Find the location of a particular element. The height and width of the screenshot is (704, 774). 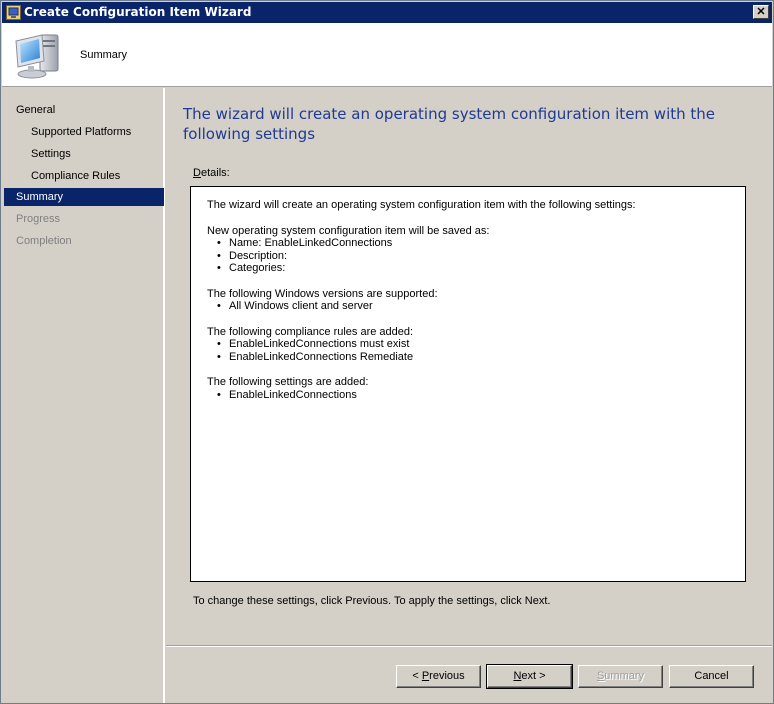

sidebar-item-completion: Completion is located at coordinates (44, 241).